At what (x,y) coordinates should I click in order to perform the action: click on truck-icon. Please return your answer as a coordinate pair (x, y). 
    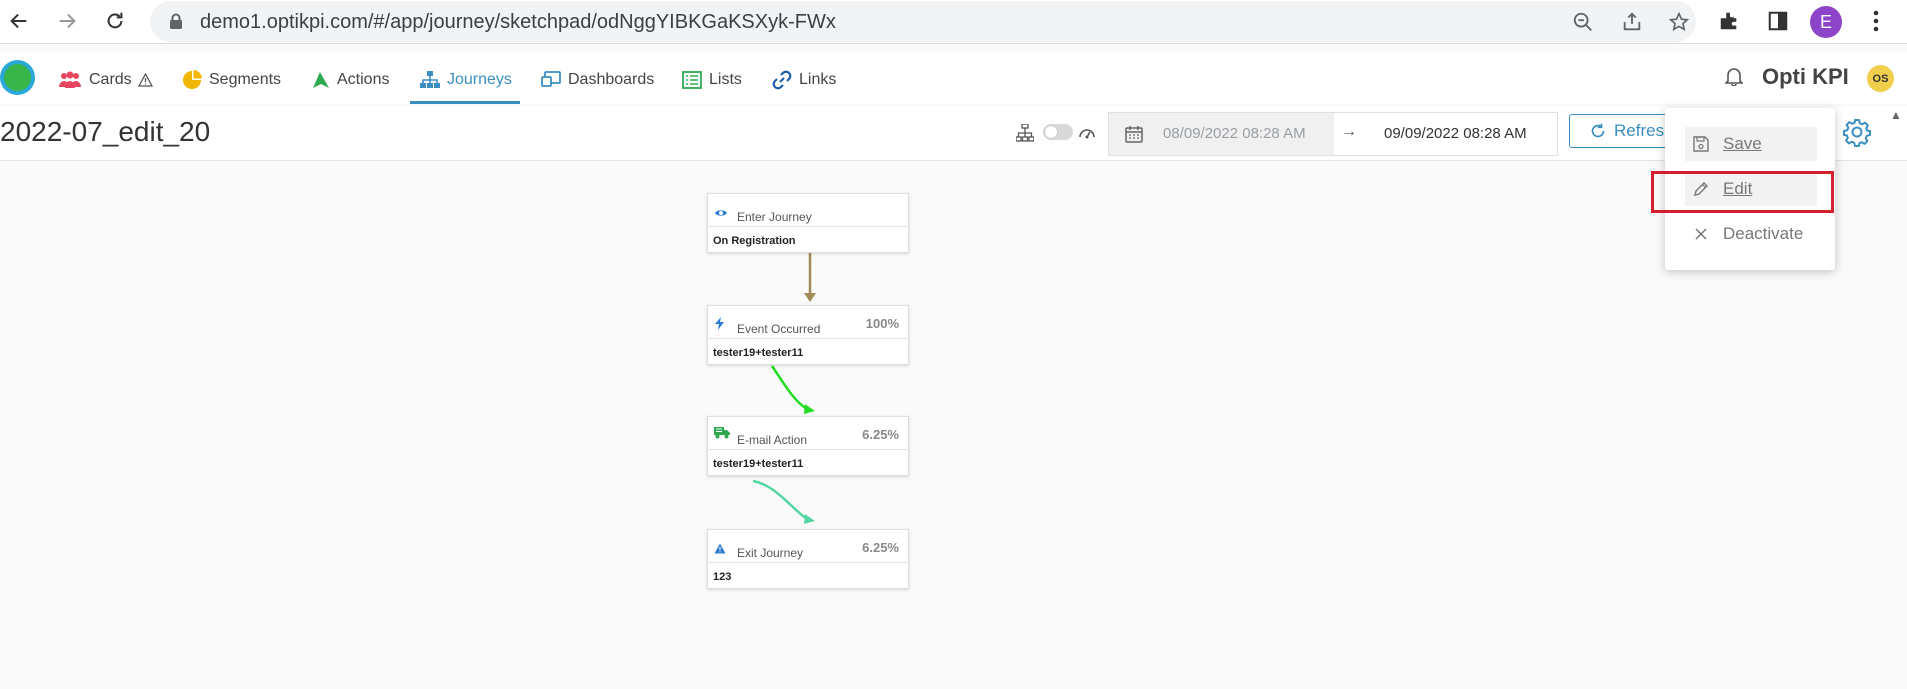
    Looking at the image, I should click on (722, 435).